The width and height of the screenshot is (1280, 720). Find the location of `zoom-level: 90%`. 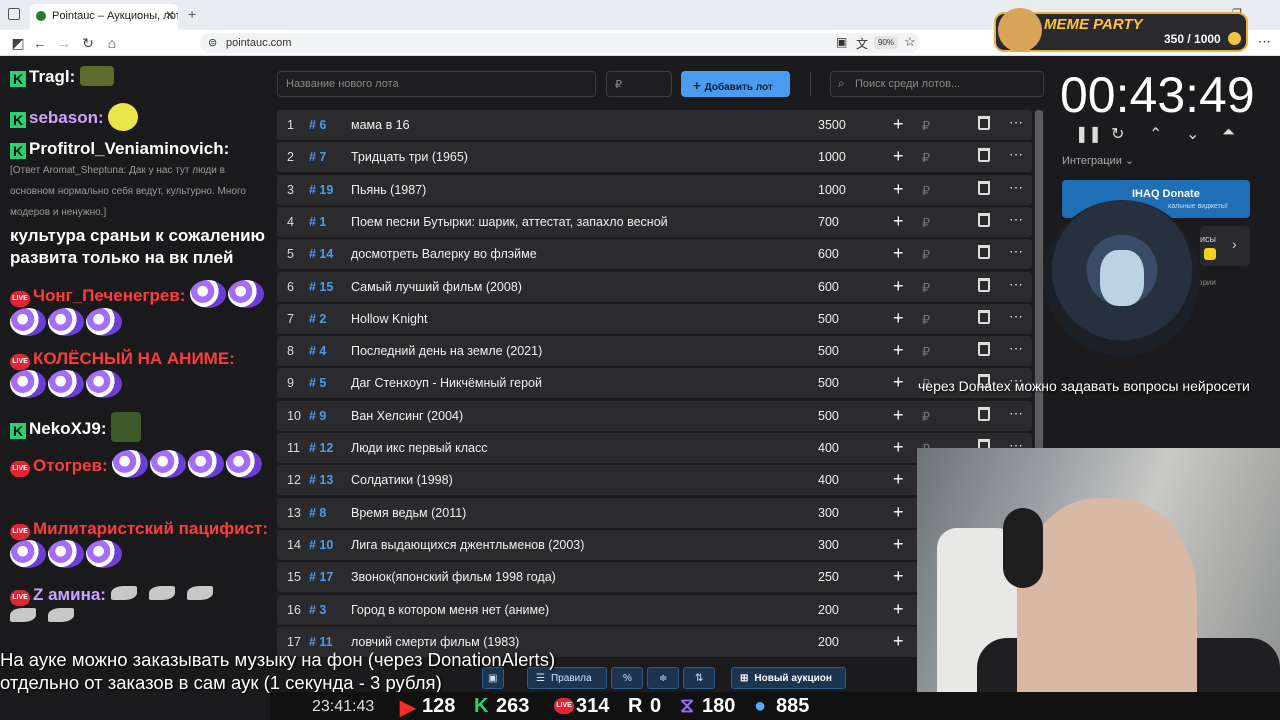

zoom-level: 90% is located at coordinates (886, 42).